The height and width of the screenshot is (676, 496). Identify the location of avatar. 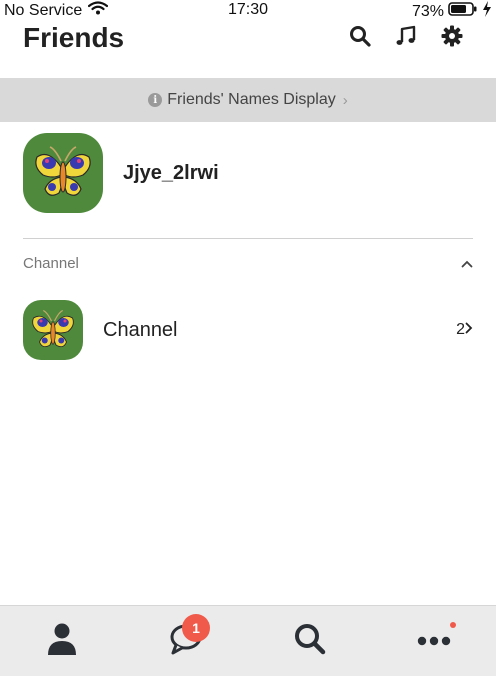
(63, 173).